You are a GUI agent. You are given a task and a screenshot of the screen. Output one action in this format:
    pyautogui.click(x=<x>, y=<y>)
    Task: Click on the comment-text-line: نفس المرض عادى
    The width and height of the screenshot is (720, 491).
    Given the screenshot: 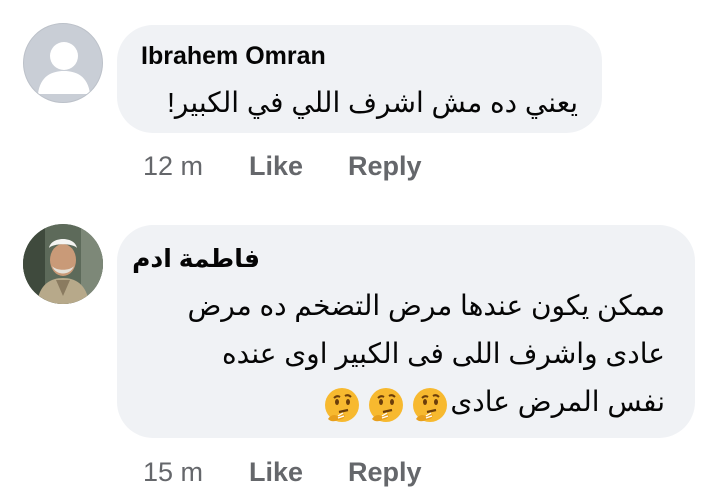 What is the action you would take?
    pyautogui.click(x=406, y=403)
    